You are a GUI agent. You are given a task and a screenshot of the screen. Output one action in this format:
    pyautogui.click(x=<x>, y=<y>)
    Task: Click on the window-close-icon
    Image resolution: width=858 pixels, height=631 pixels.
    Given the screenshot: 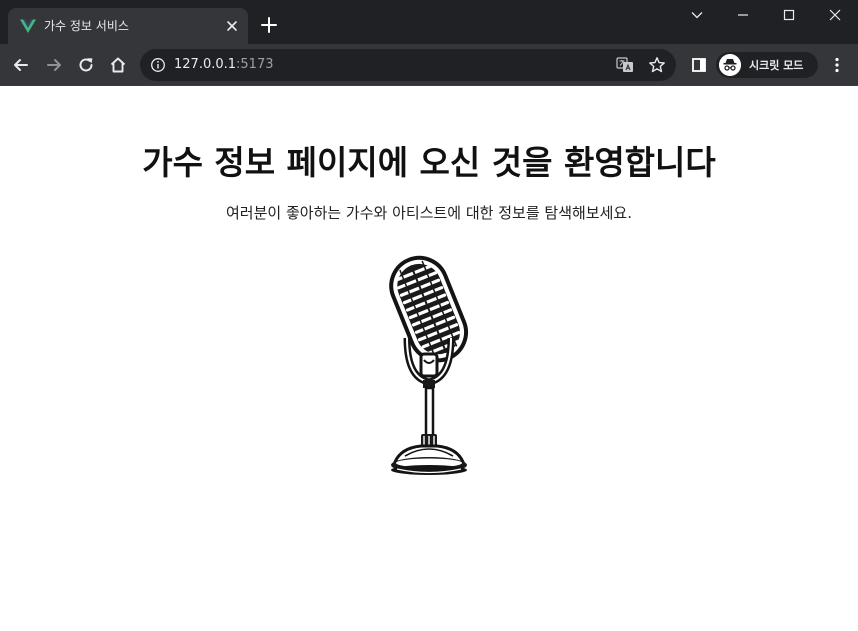 What is the action you would take?
    pyautogui.click(x=835, y=15)
    